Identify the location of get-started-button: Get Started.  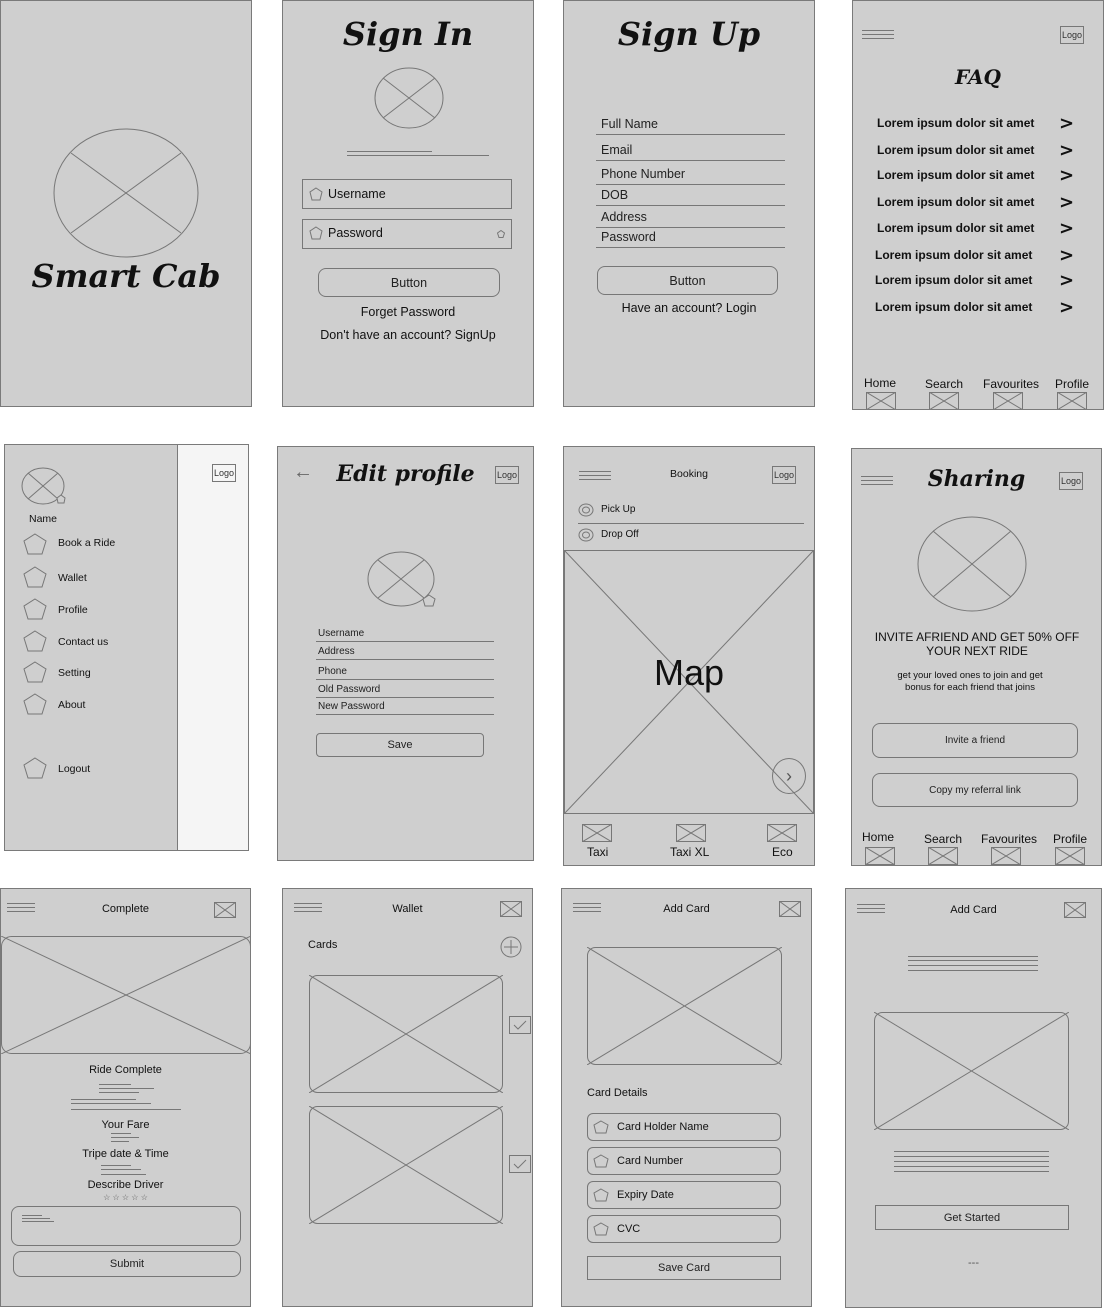
(972, 1217).